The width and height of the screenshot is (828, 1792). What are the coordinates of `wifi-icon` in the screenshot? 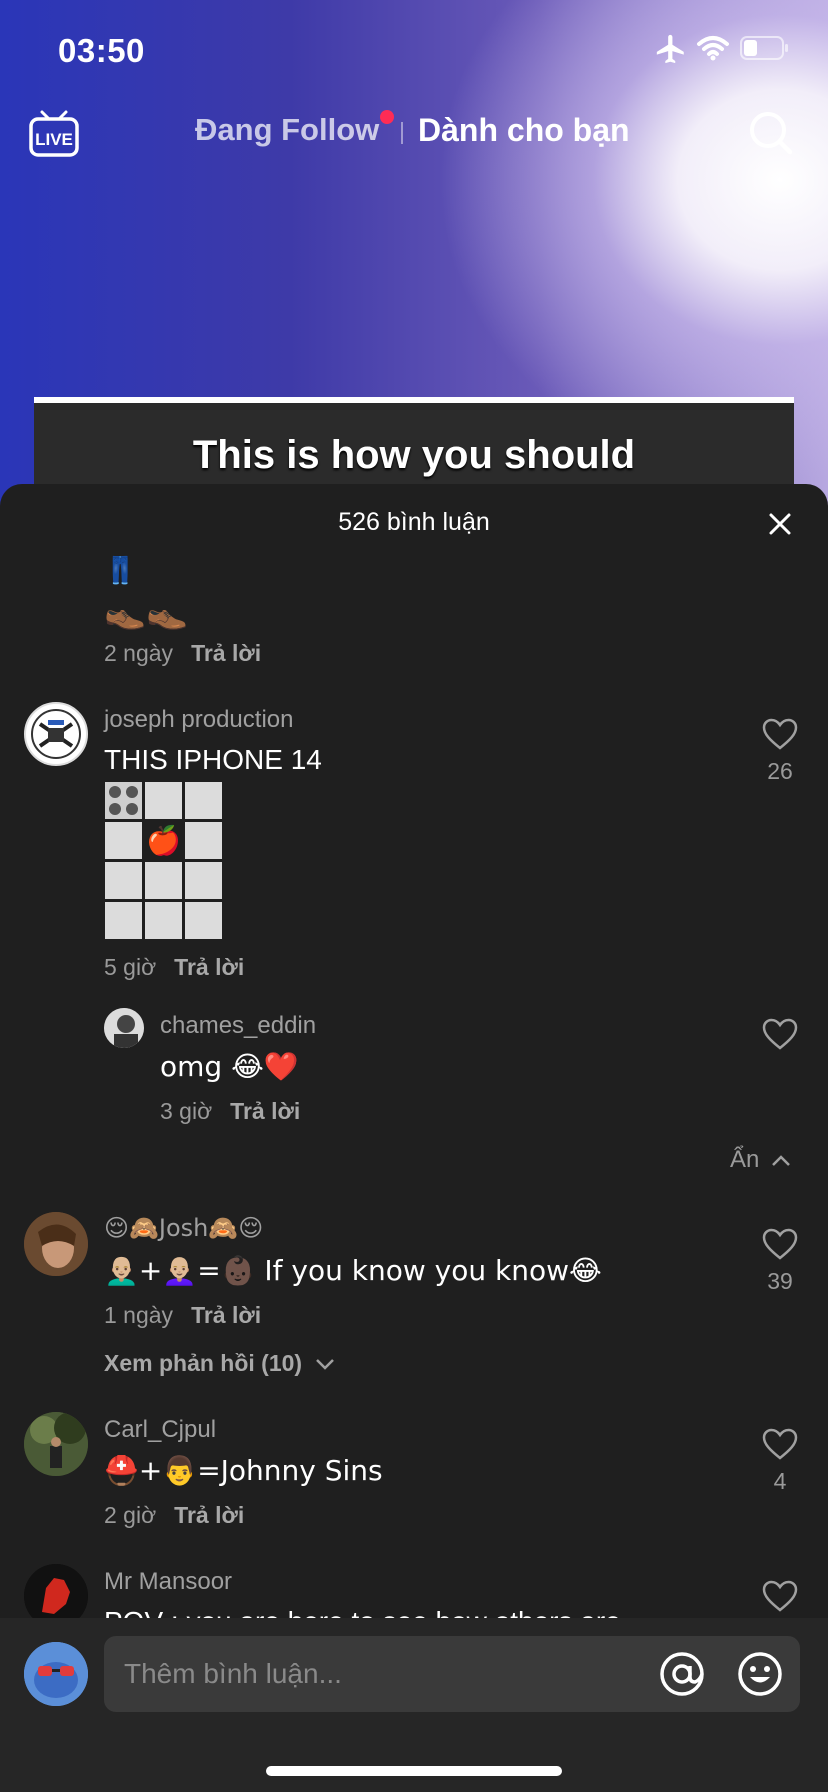 It's located at (713, 48).